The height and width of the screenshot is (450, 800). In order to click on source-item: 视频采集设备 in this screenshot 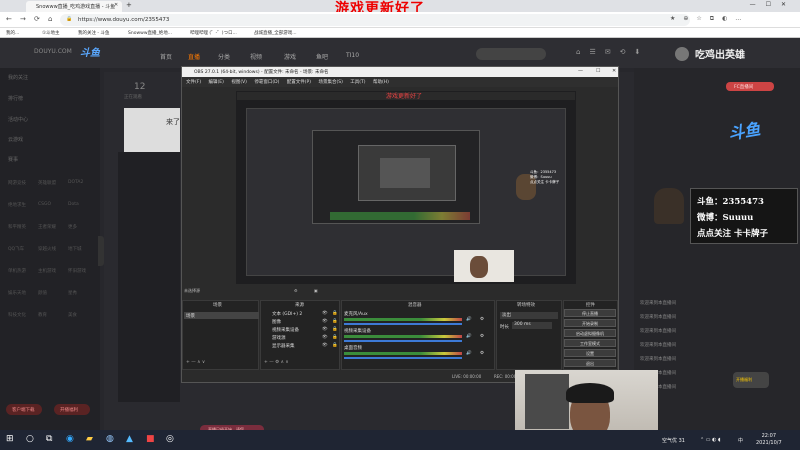, I will do `click(285, 330)`.